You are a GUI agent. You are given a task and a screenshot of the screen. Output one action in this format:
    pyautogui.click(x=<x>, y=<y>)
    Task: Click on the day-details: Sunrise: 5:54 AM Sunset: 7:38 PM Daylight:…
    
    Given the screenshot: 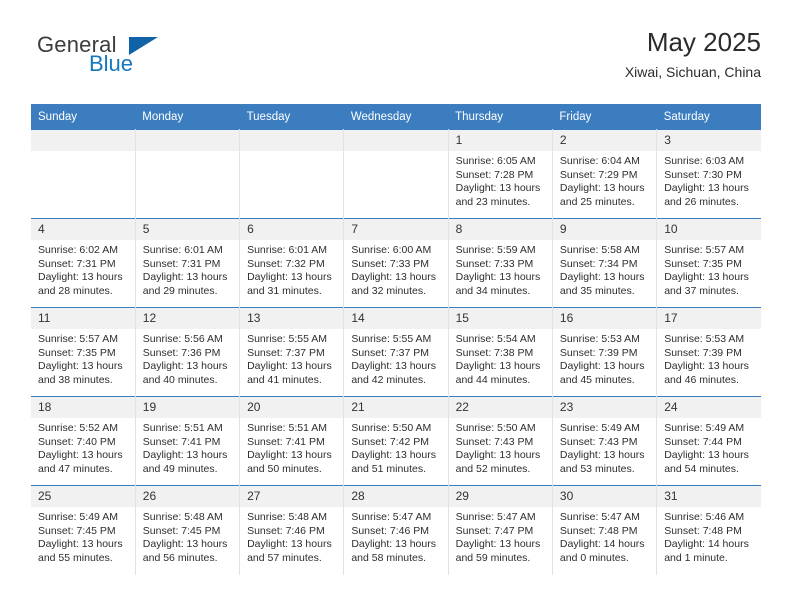 What is the action you would take?
    pyautogui.click(x=500, y=358)
    